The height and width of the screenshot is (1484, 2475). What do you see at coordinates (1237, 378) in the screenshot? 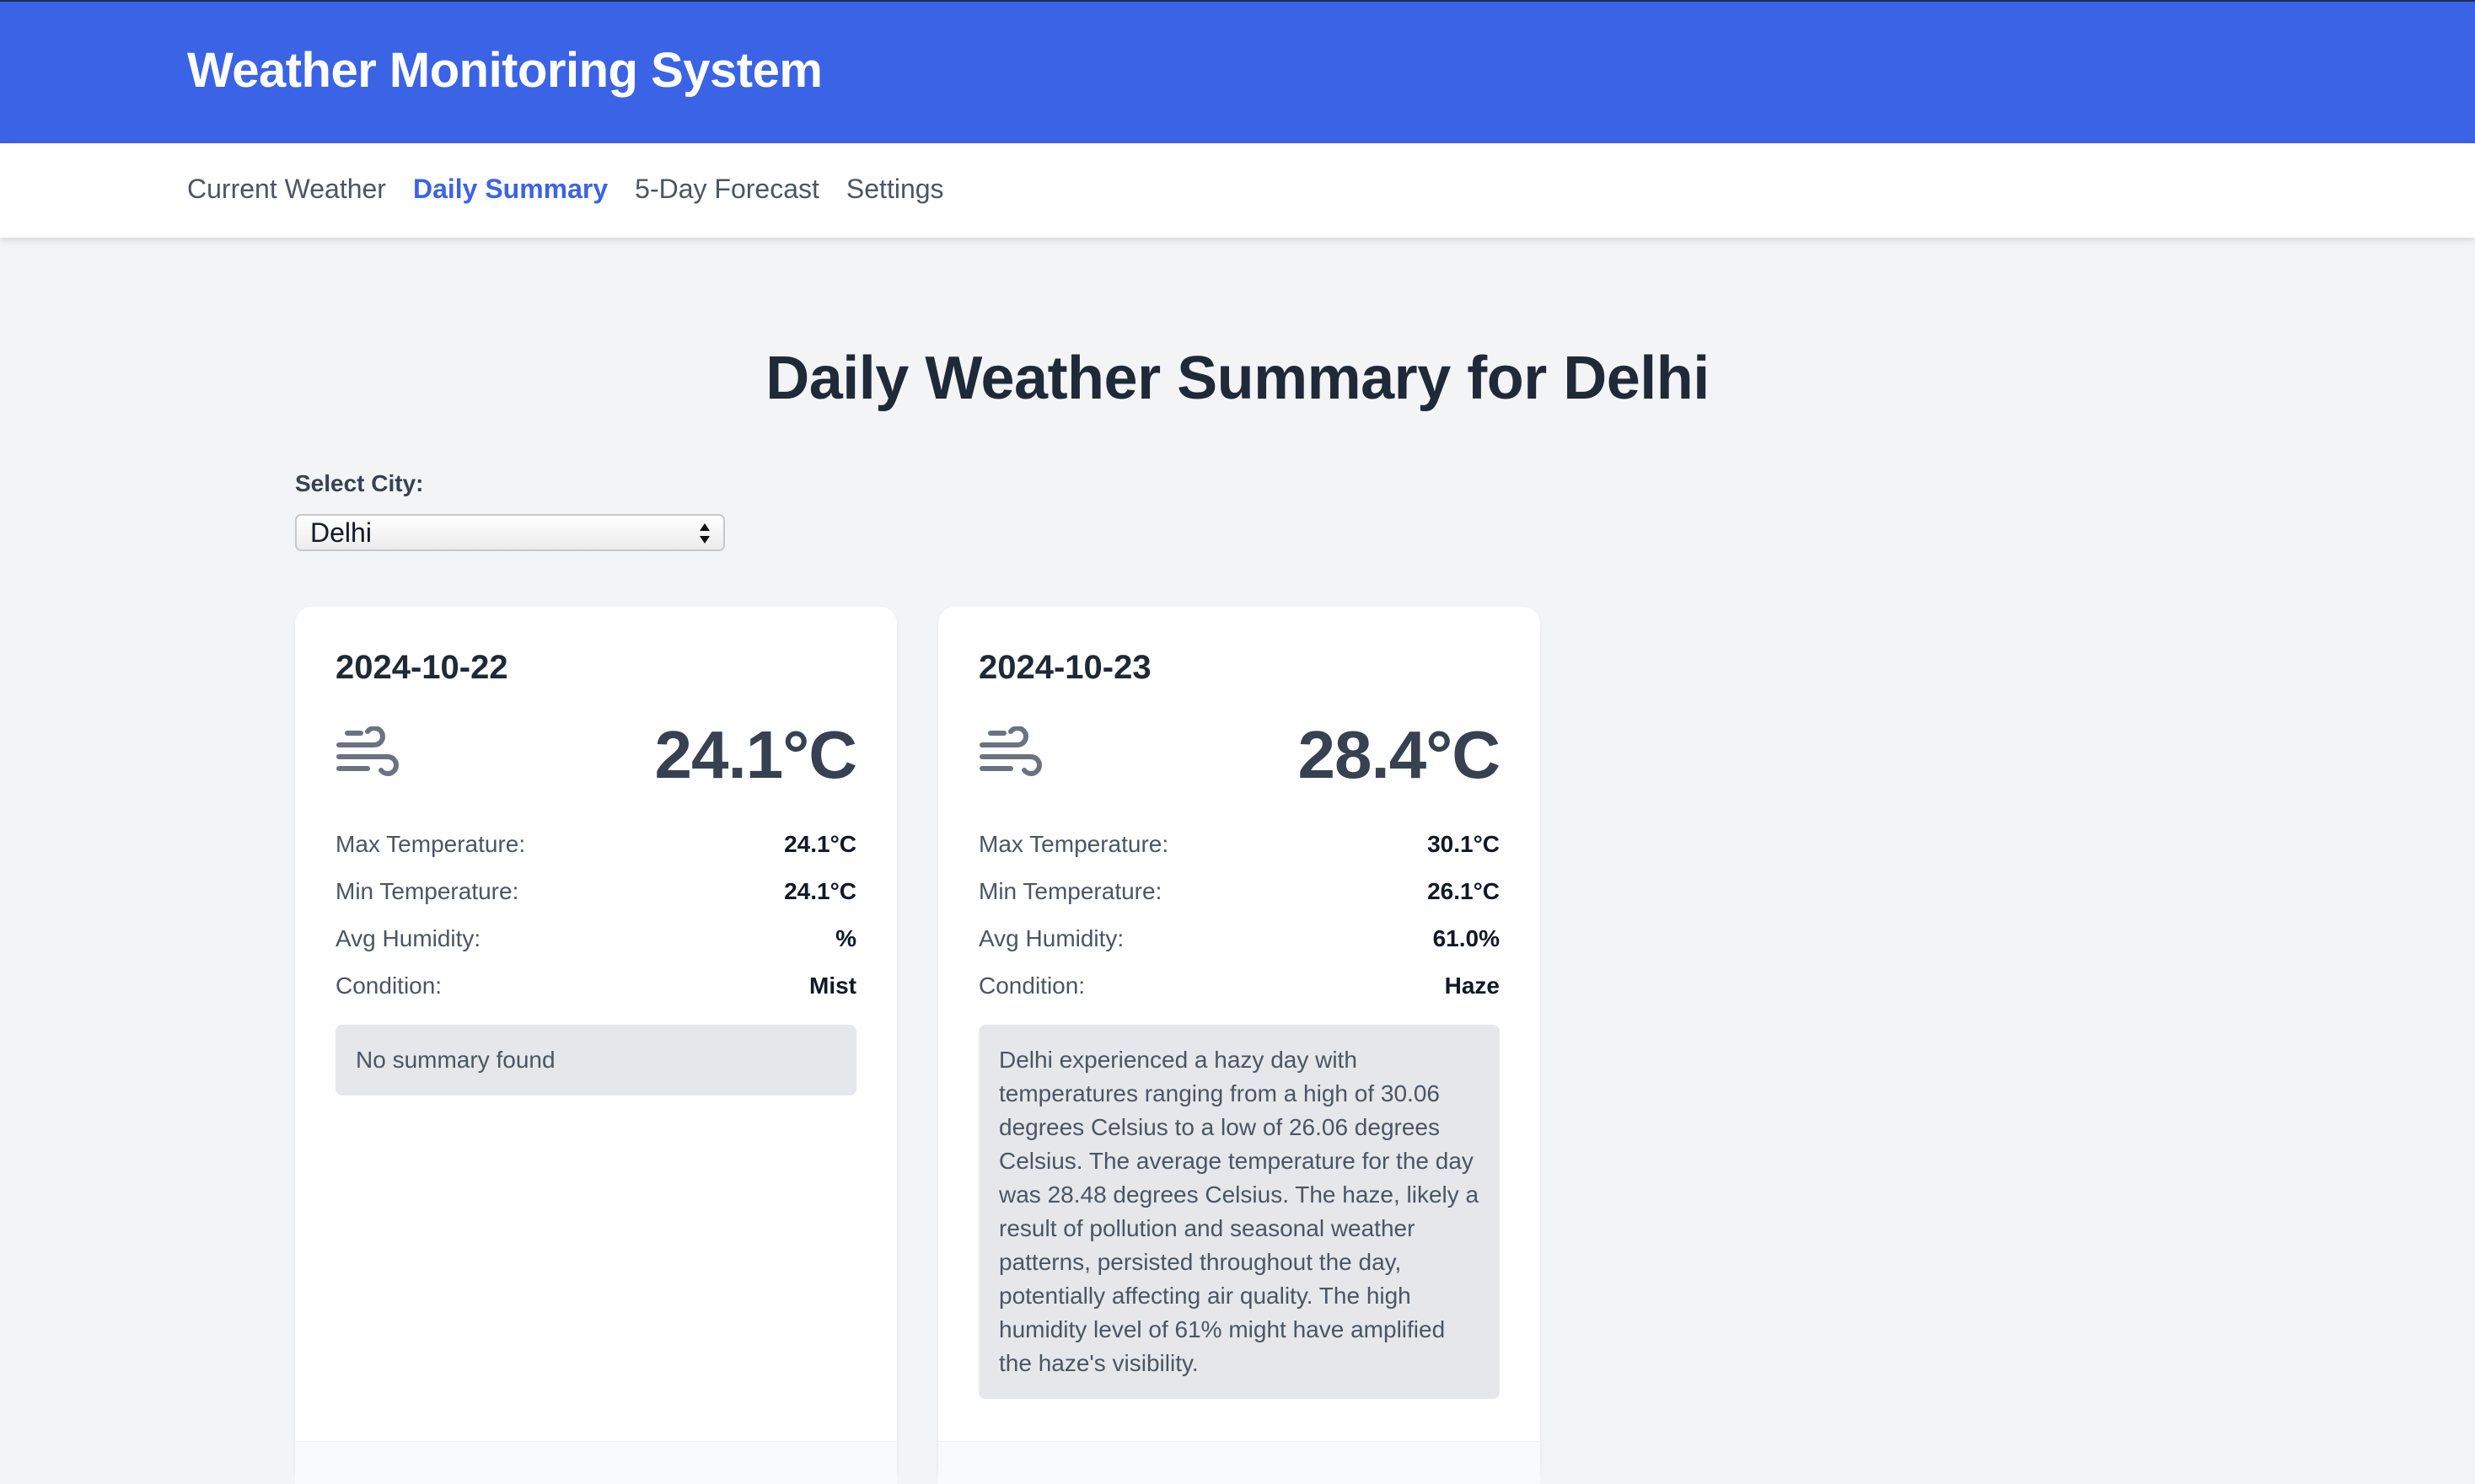
I see `page-title: Daily Weather Summary for Delhi` at bounding box center [1237, 378].